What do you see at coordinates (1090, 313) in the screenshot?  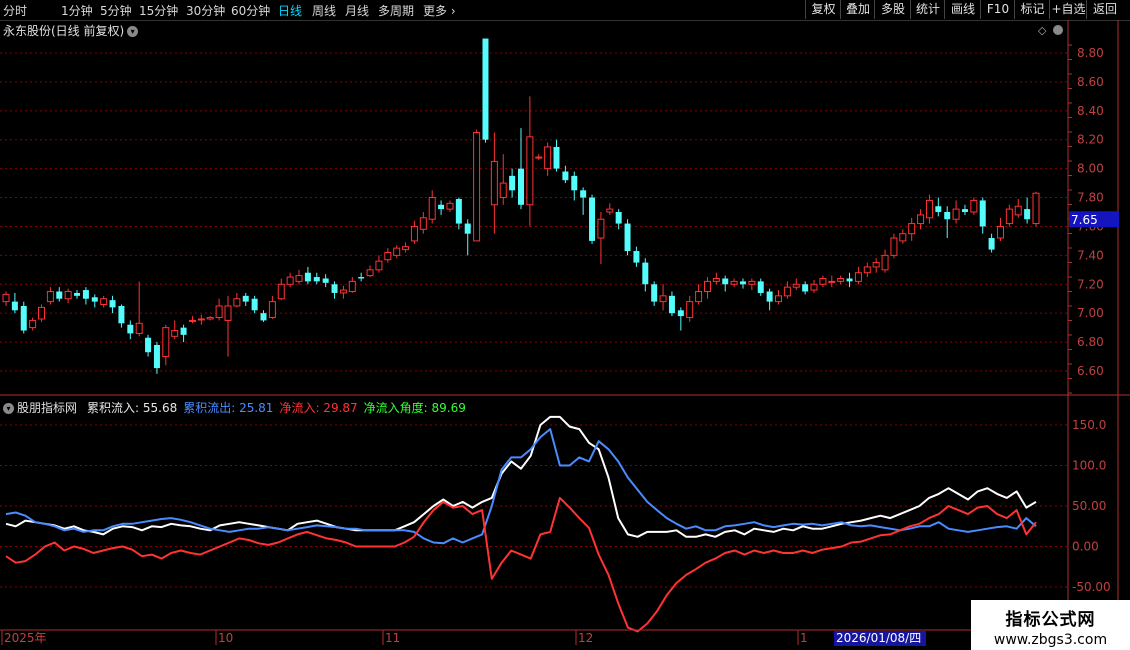 I see `price-tick-label: 7.00` at bounding box center [1090, 313].